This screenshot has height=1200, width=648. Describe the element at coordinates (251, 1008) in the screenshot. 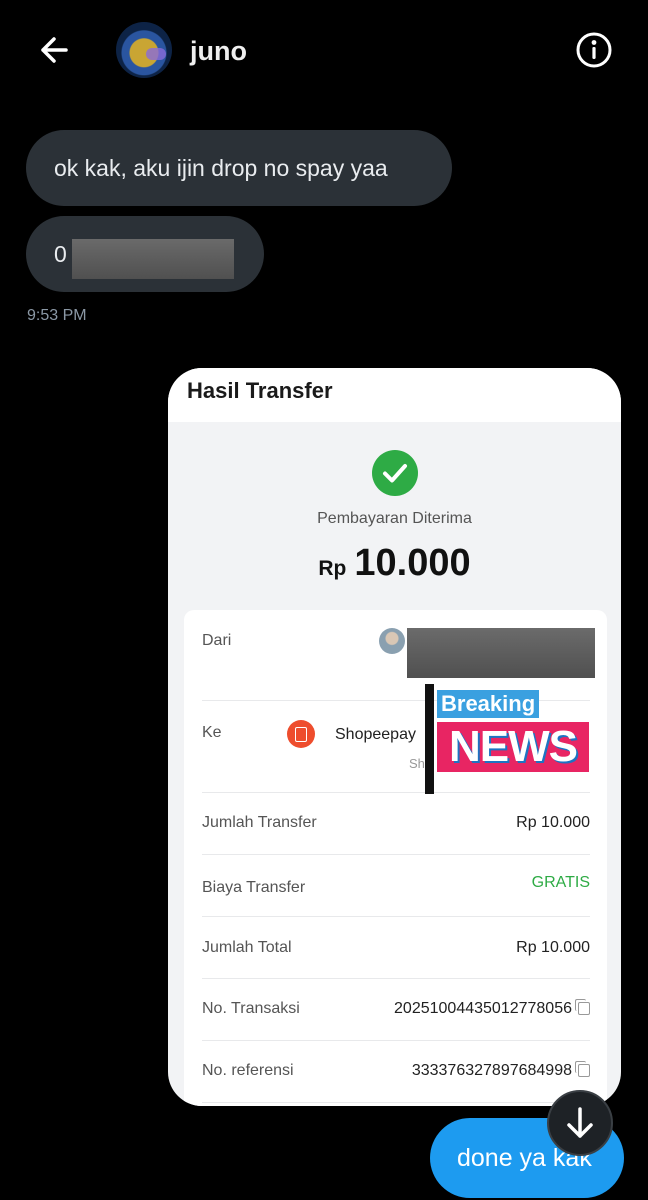

I see `row-label: No. Transaksi` at that location.